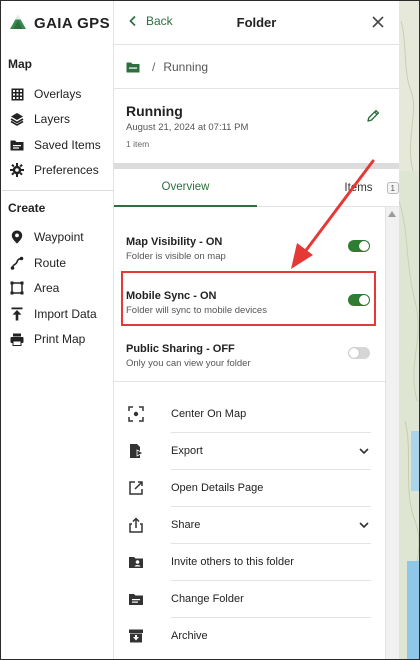 This screenshot has height=660, width=420. What do you see at coordinates (17, 119) in the screenshot?
I see `layers-icon` at bounding box center [17, 119].